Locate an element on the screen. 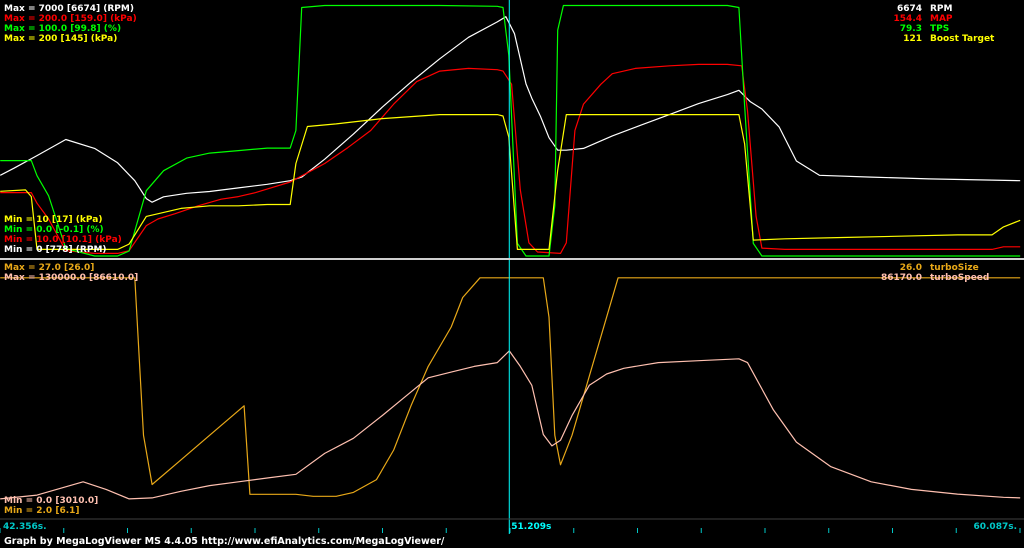 This screenshot has height=548, width=1024. top-min-label: Min = 0 [778] (RPM) is located at coordinates (55, 250).